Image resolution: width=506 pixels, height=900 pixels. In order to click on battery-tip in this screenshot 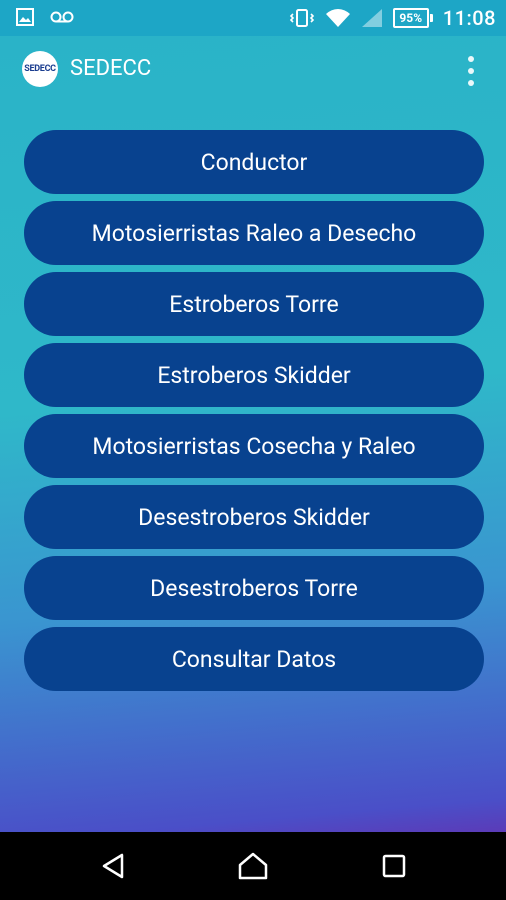, I will do `click(431, 18)`.